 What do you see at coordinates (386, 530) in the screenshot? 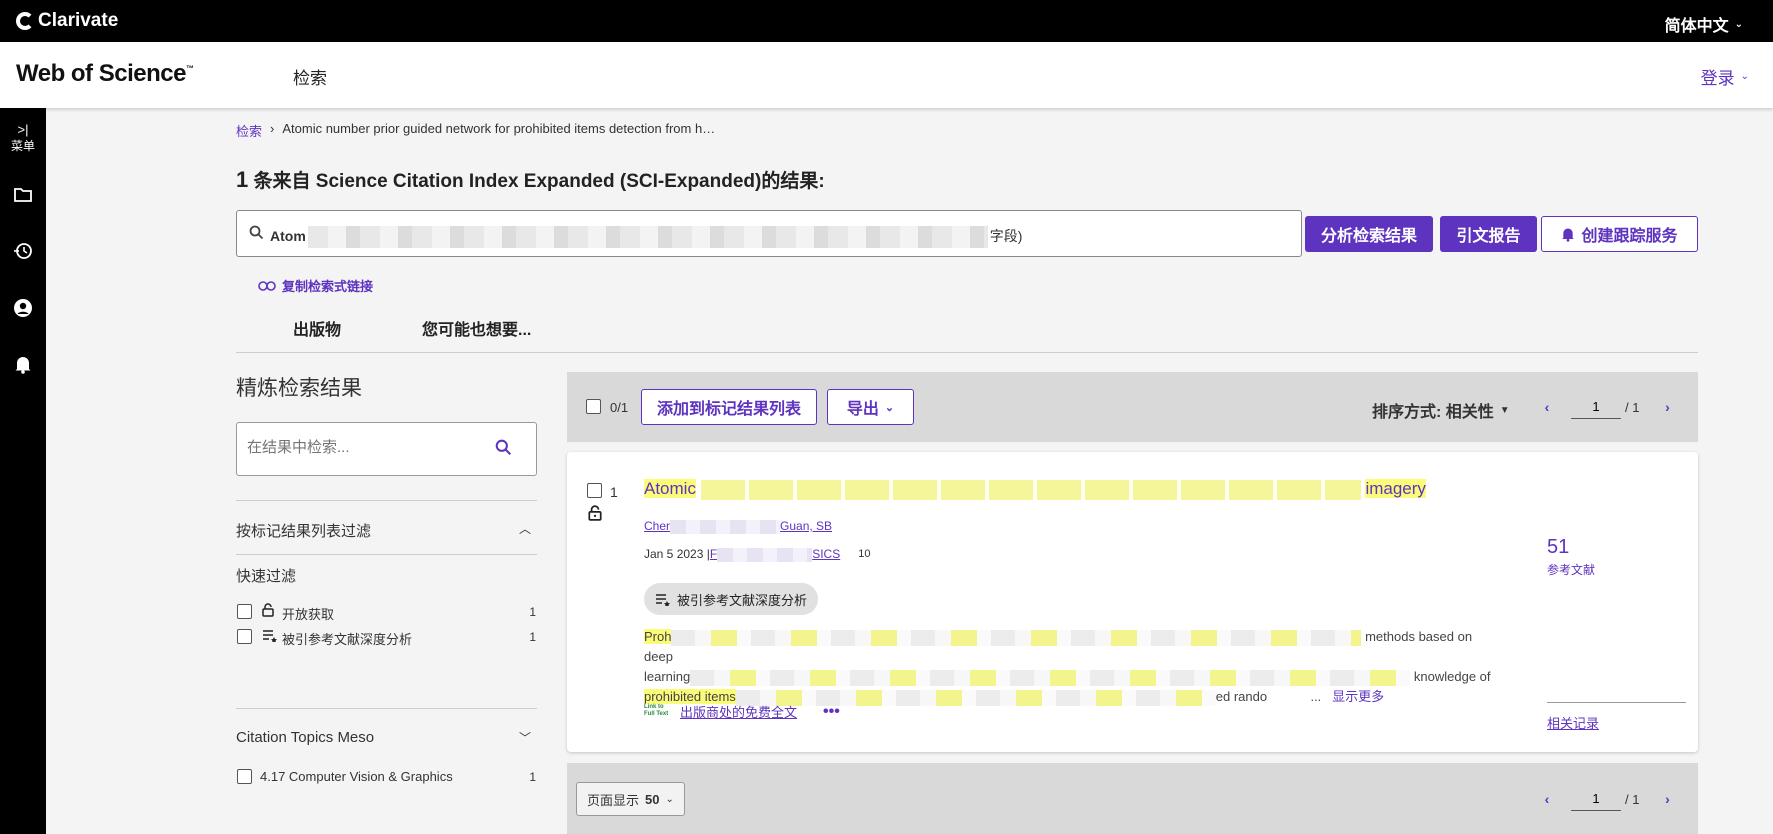
I see `marked-list-filter-toggle: 按标记结果列表过滤 ︿` at bounding box center [386, 530].